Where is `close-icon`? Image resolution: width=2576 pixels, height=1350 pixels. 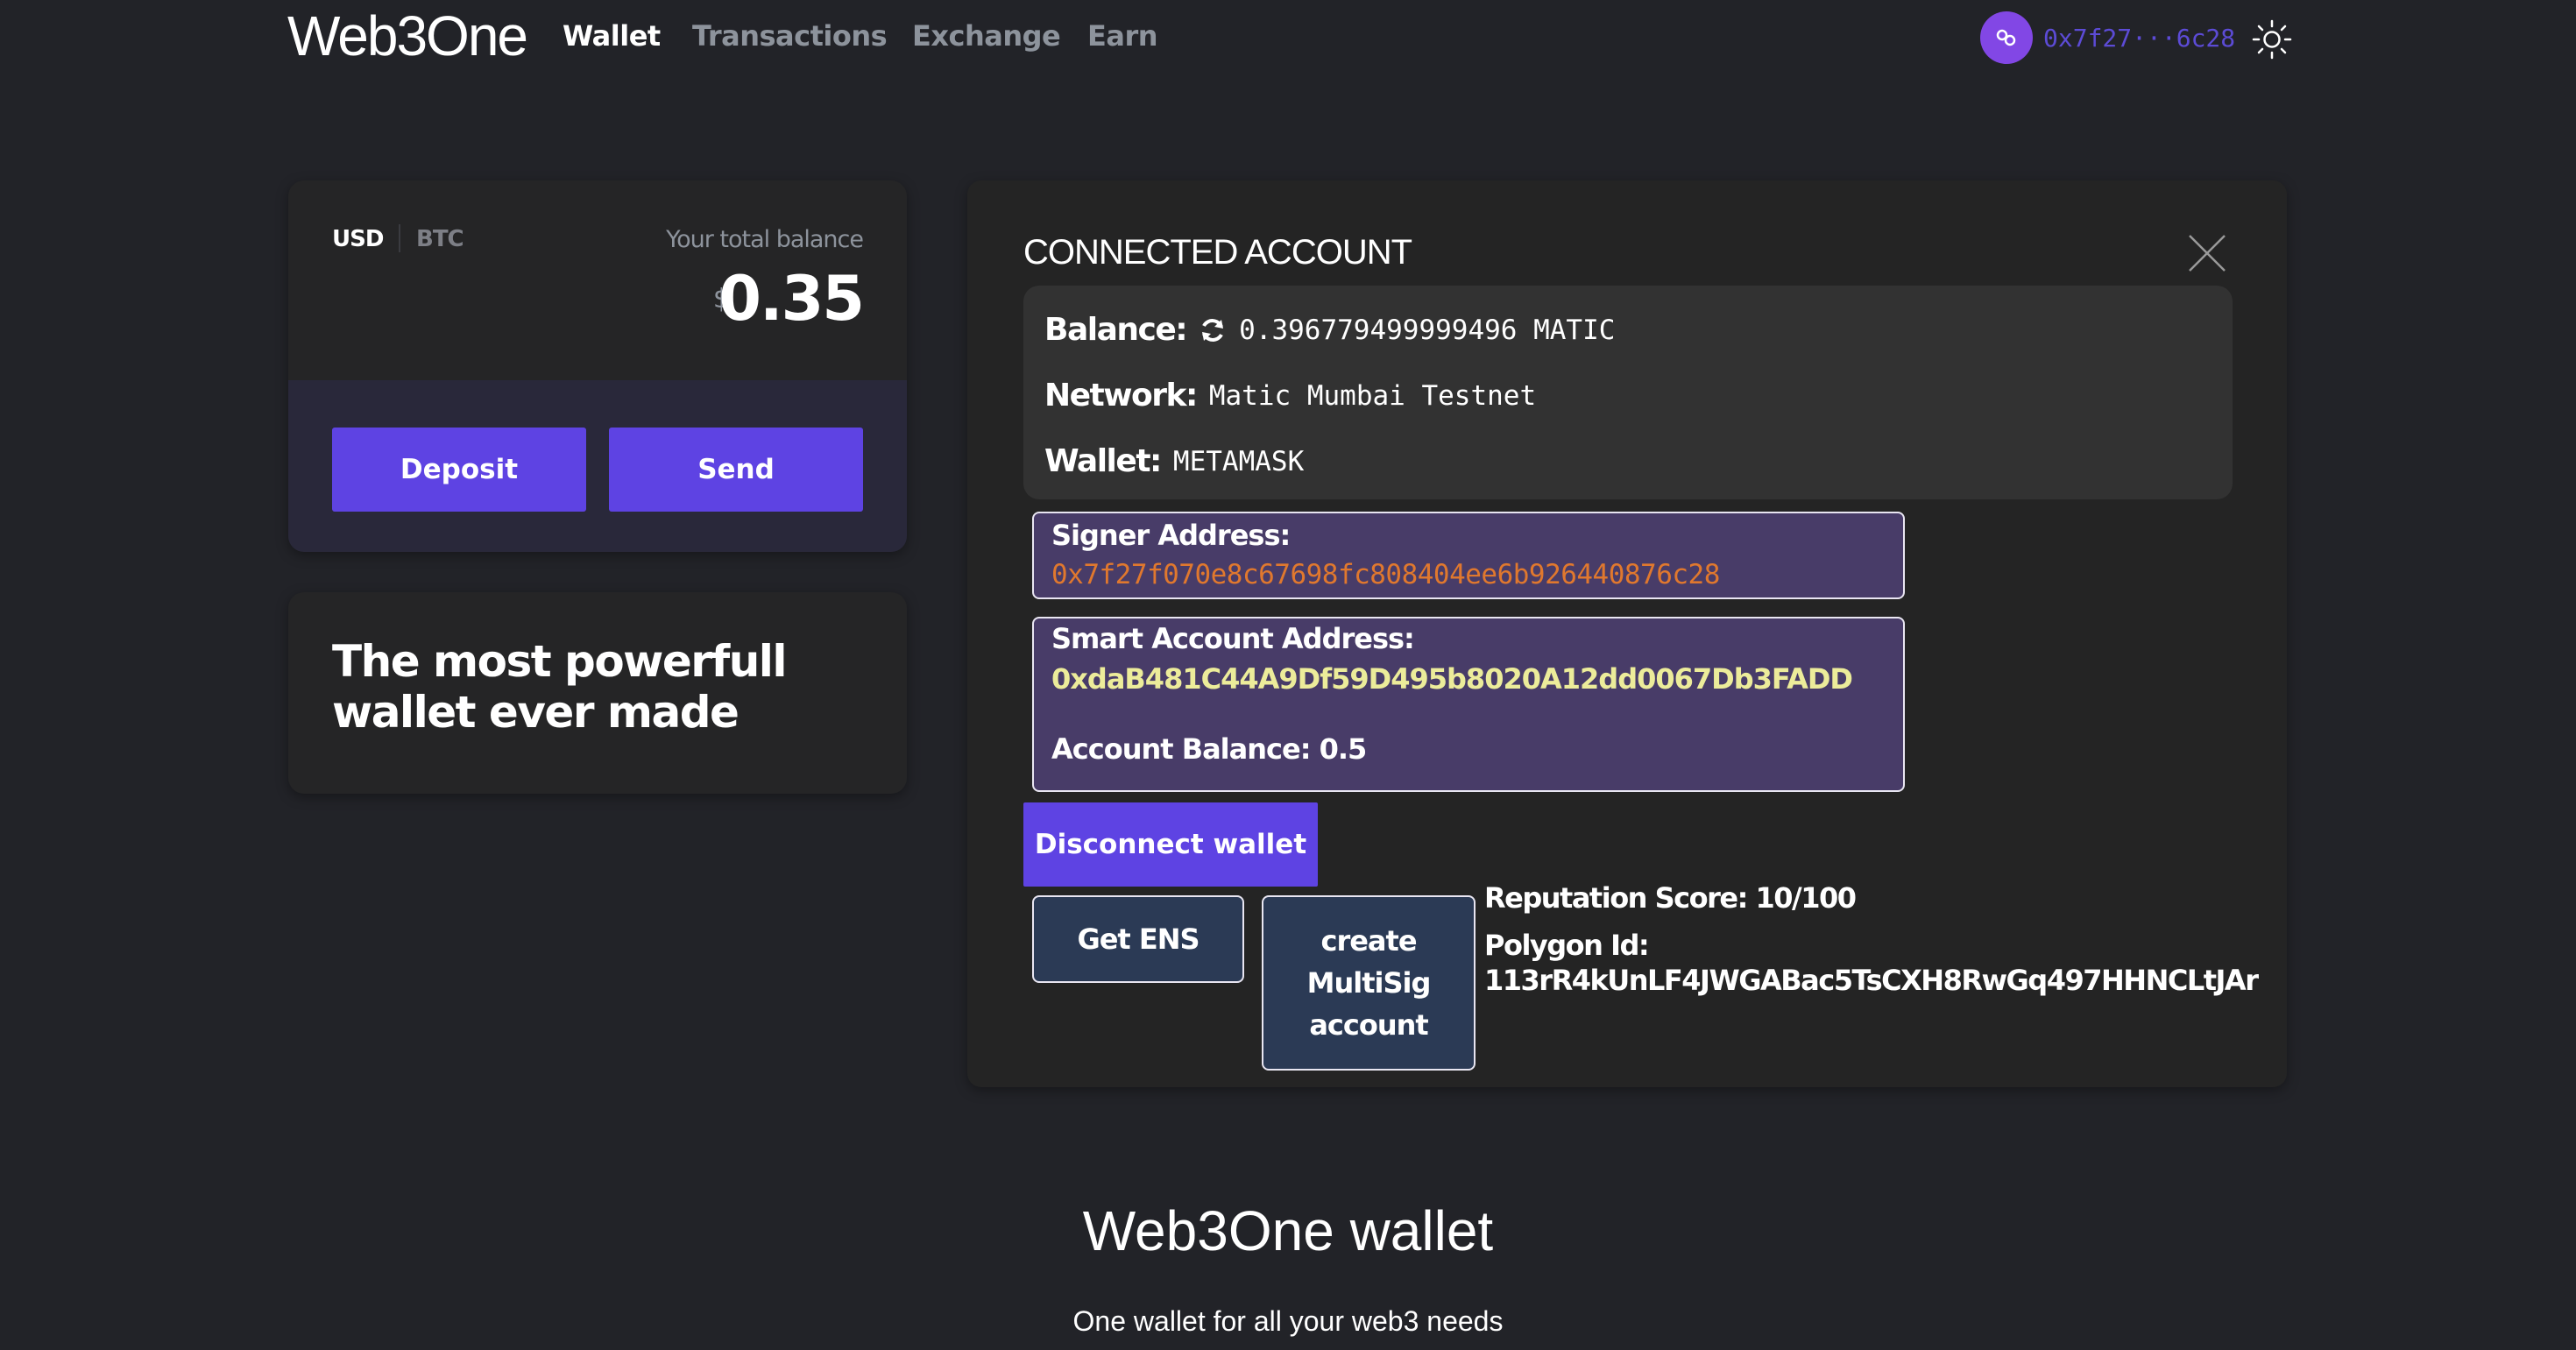
close-icon is located at coordinates (2207, 253).